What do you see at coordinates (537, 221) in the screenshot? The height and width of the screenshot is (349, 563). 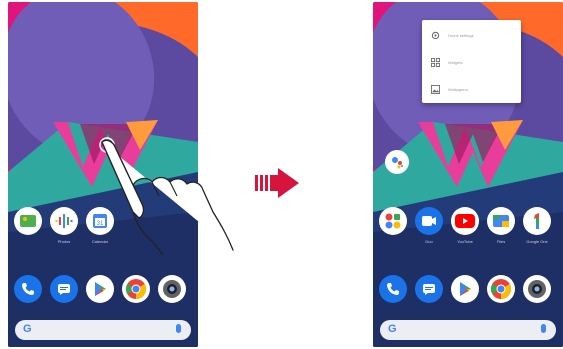 I see `google-one-icon` at bounding box center [537, 221].